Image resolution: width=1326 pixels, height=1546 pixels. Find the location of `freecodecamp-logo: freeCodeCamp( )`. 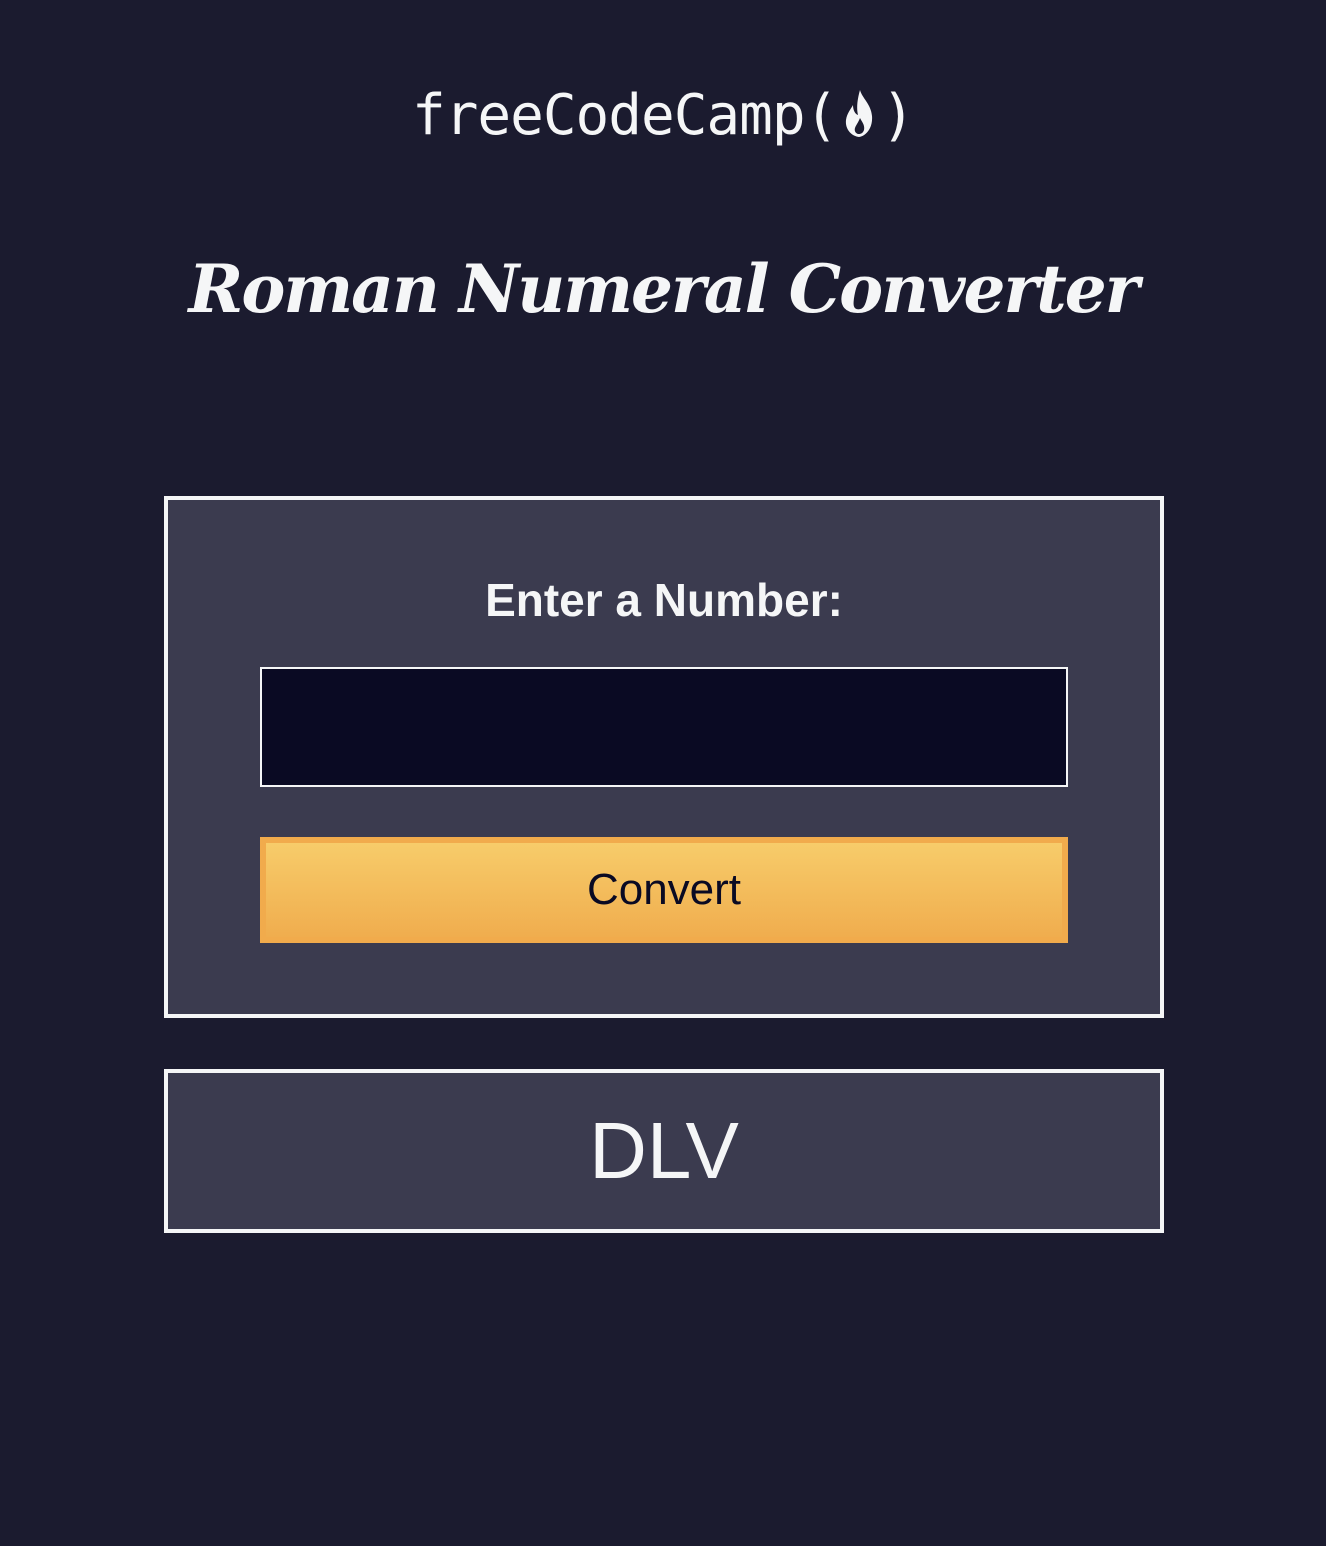

freecodecamp-logo: freeCodeCamp( ) is located at coordinates (663, 116).